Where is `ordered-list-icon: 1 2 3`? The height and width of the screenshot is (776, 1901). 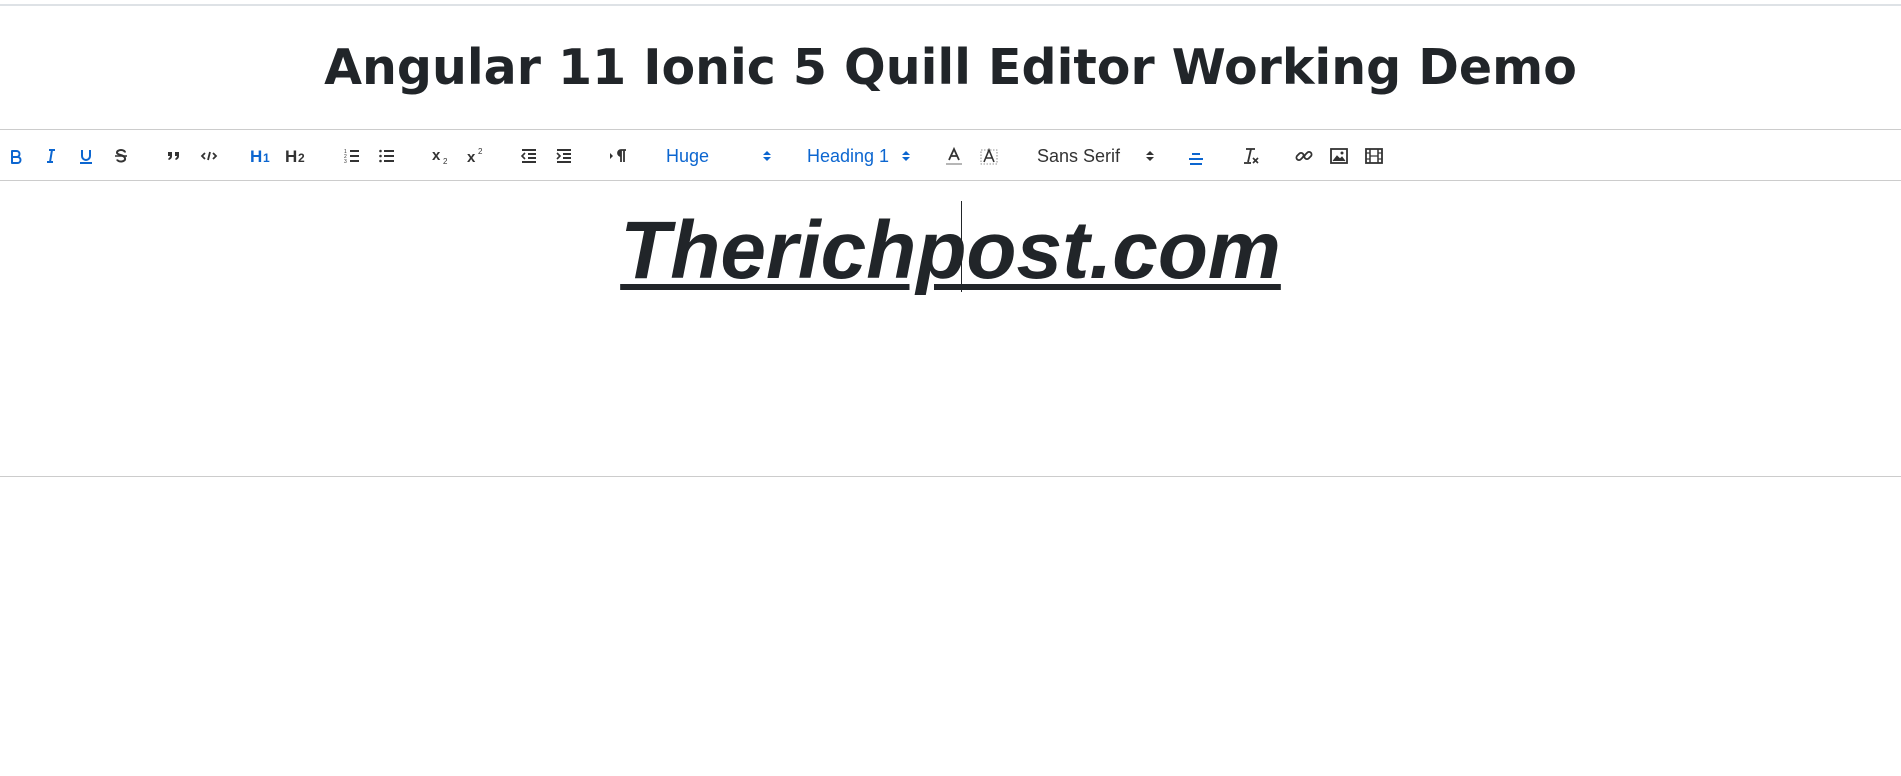
ordered-list-icon: 1 2 3 is located at coordinates (351, 157).